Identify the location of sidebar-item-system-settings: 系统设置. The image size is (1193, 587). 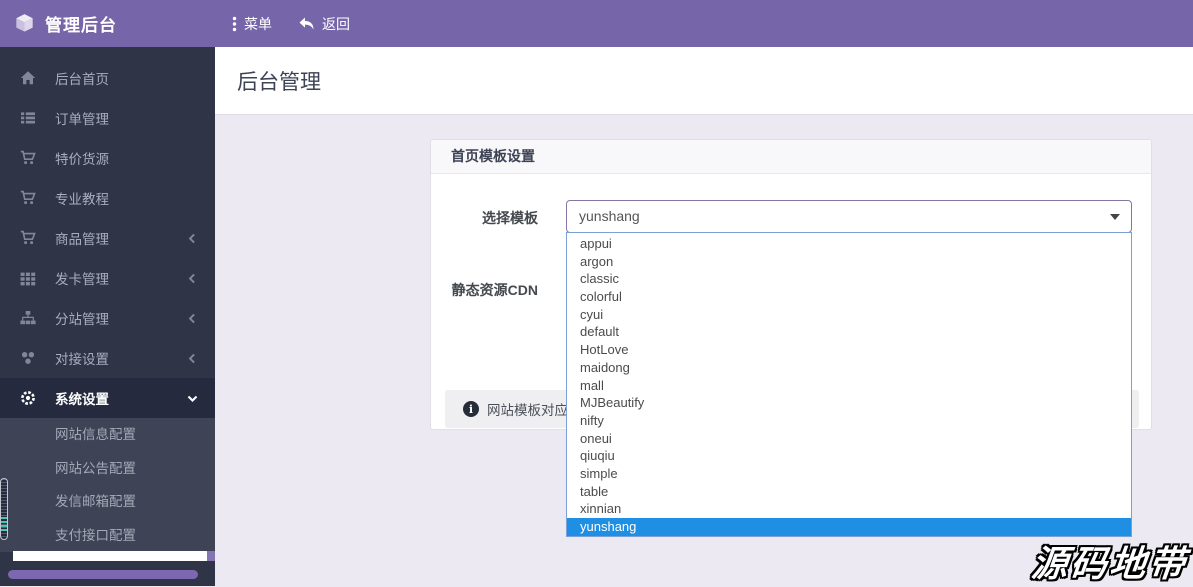
(107, 398).